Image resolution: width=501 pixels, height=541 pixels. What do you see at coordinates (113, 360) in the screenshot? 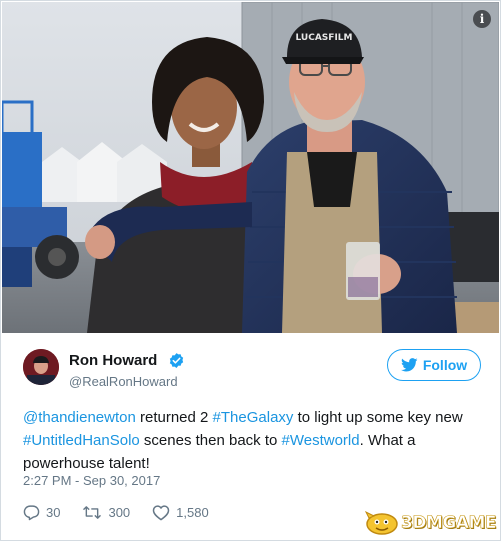
I see `author-name: Ron Howard` at bounding box center [113, 360].